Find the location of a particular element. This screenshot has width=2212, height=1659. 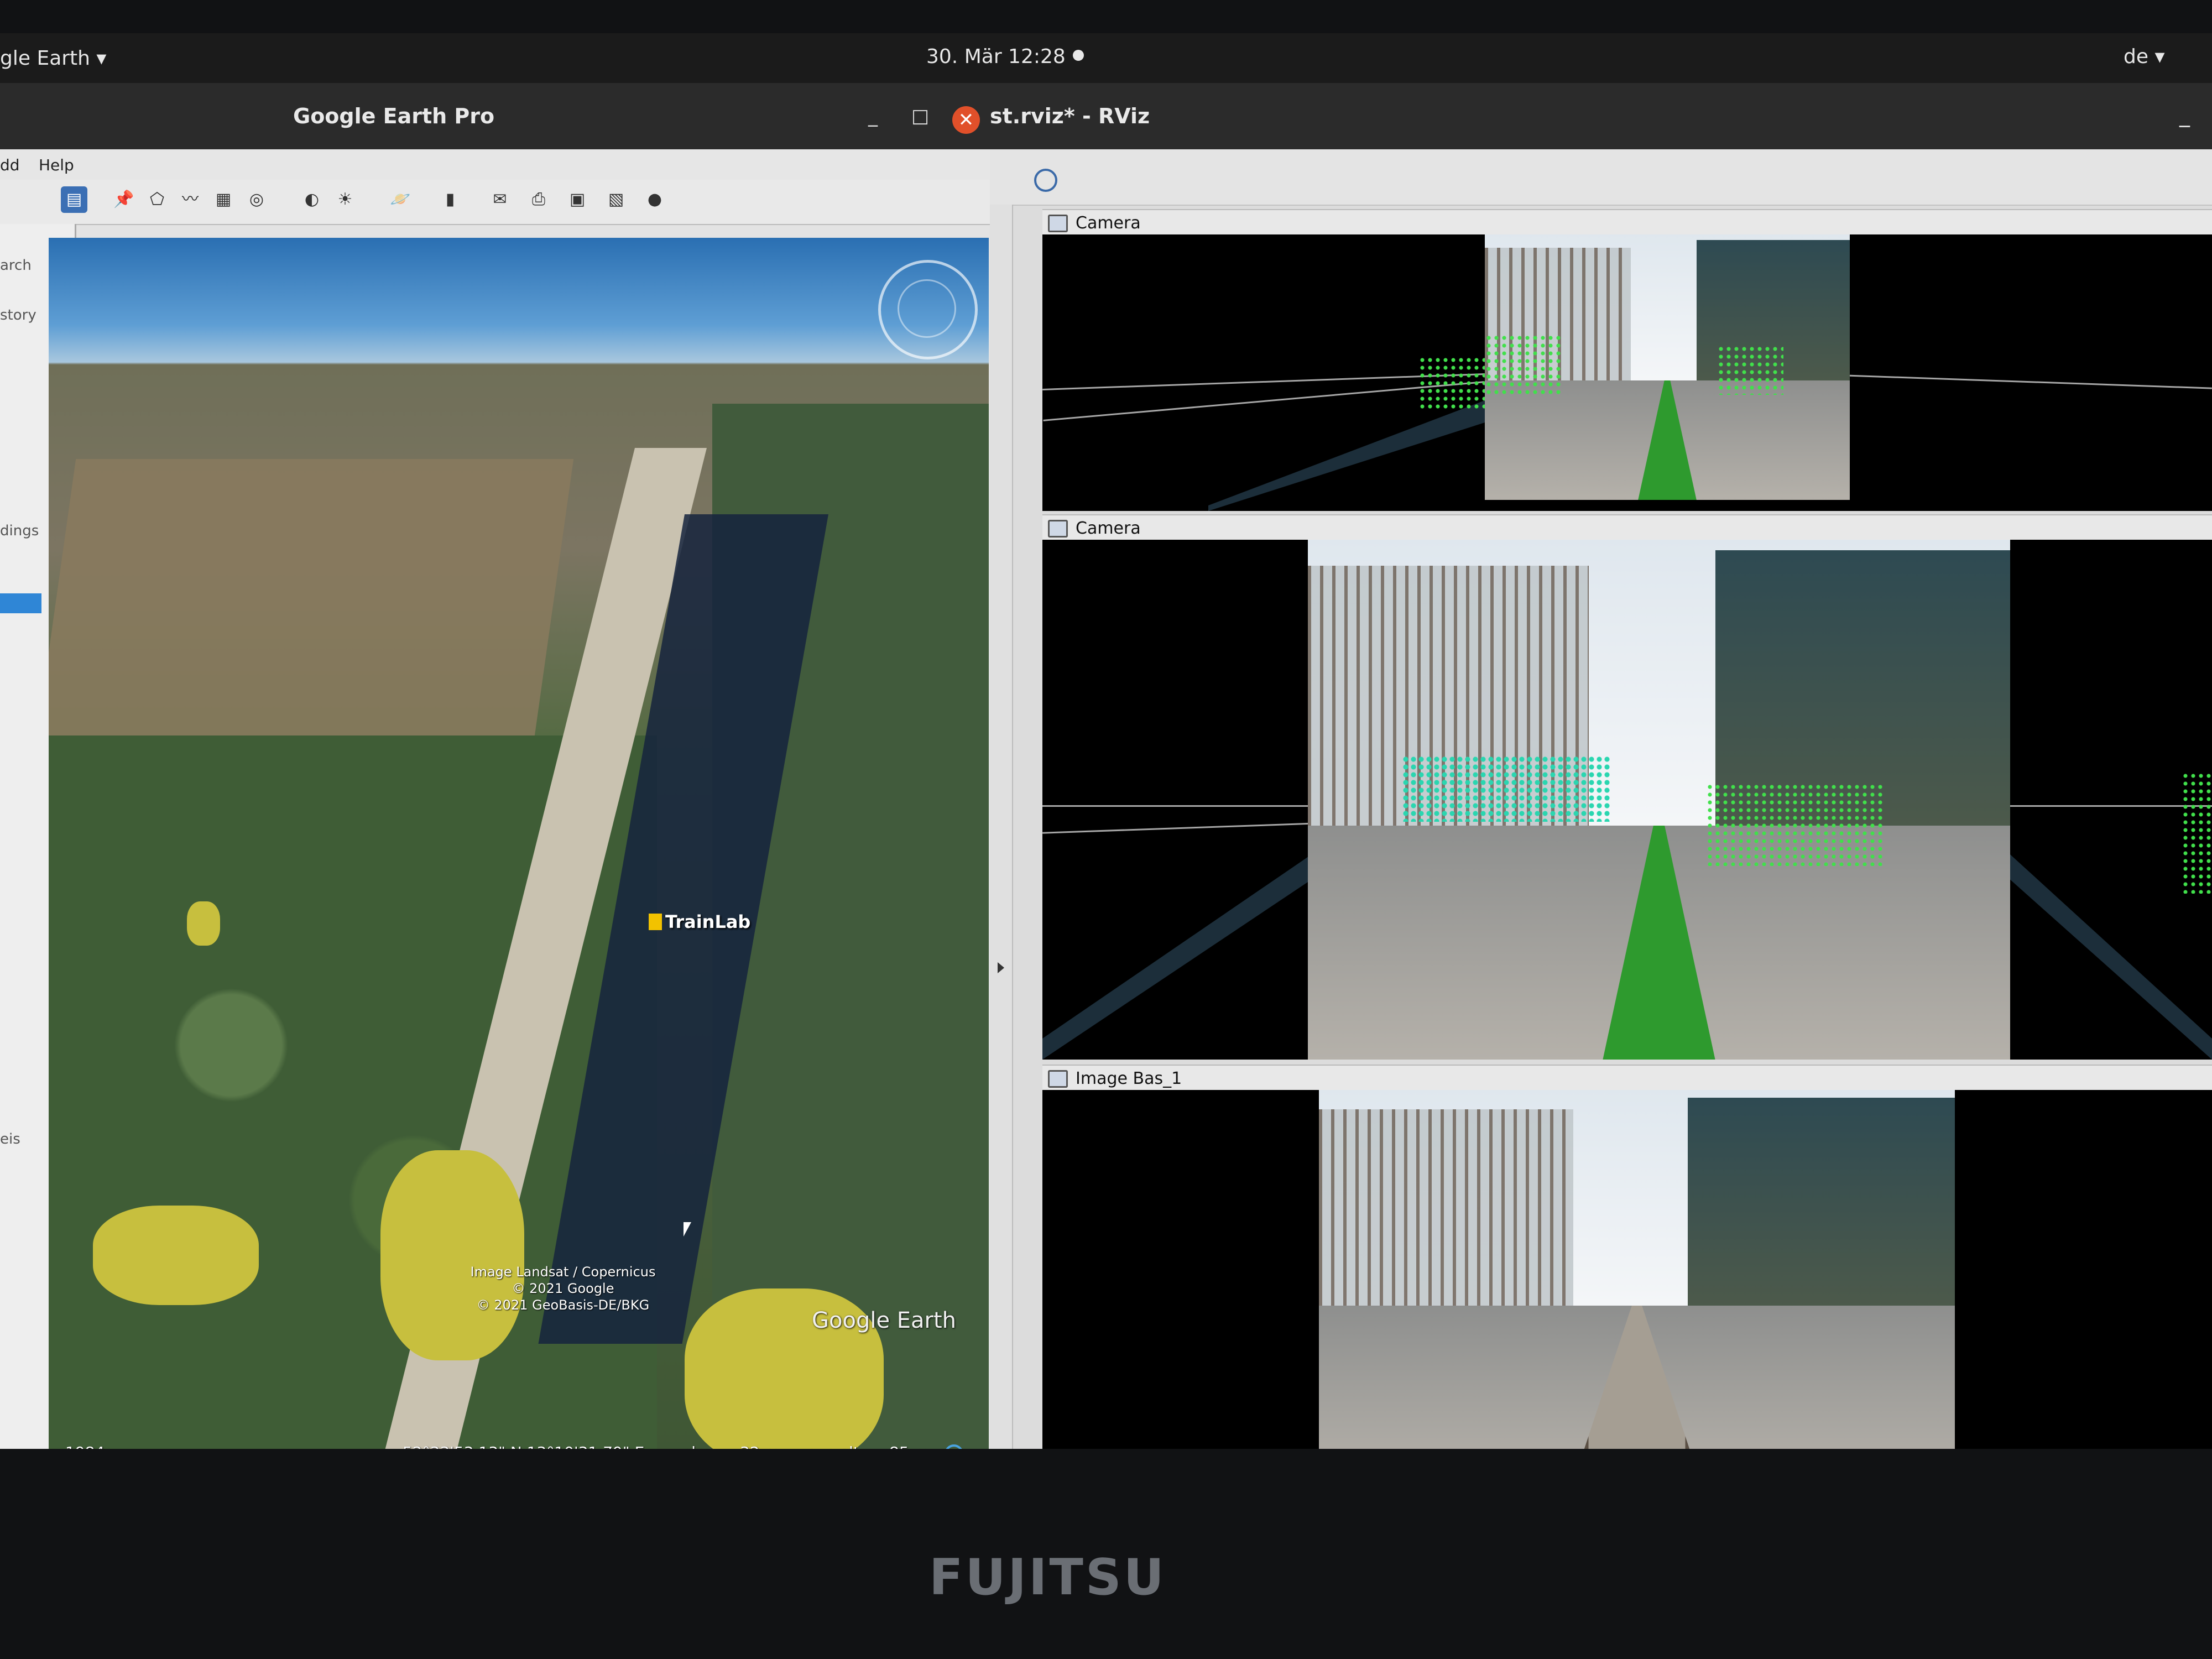

attribution-line: © 2021 GeoBasis-DE/BKG is located at coordinates (563, 1305).